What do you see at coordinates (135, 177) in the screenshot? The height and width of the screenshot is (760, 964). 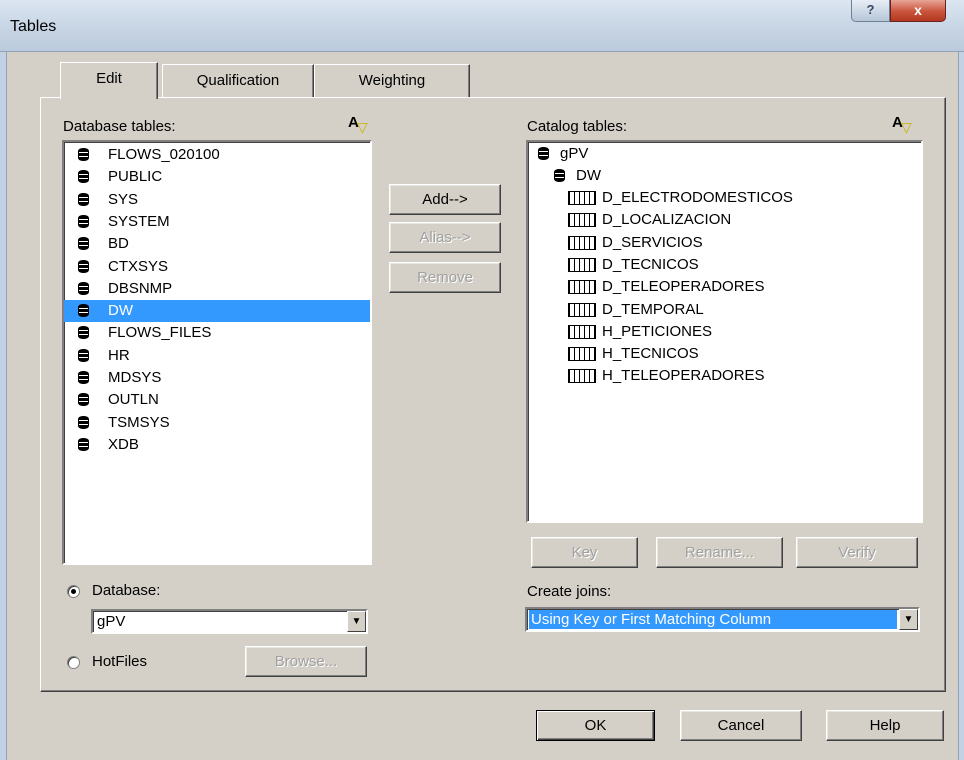 I see `list-item-label: PUBLIC` at bounding box center [135, 177].